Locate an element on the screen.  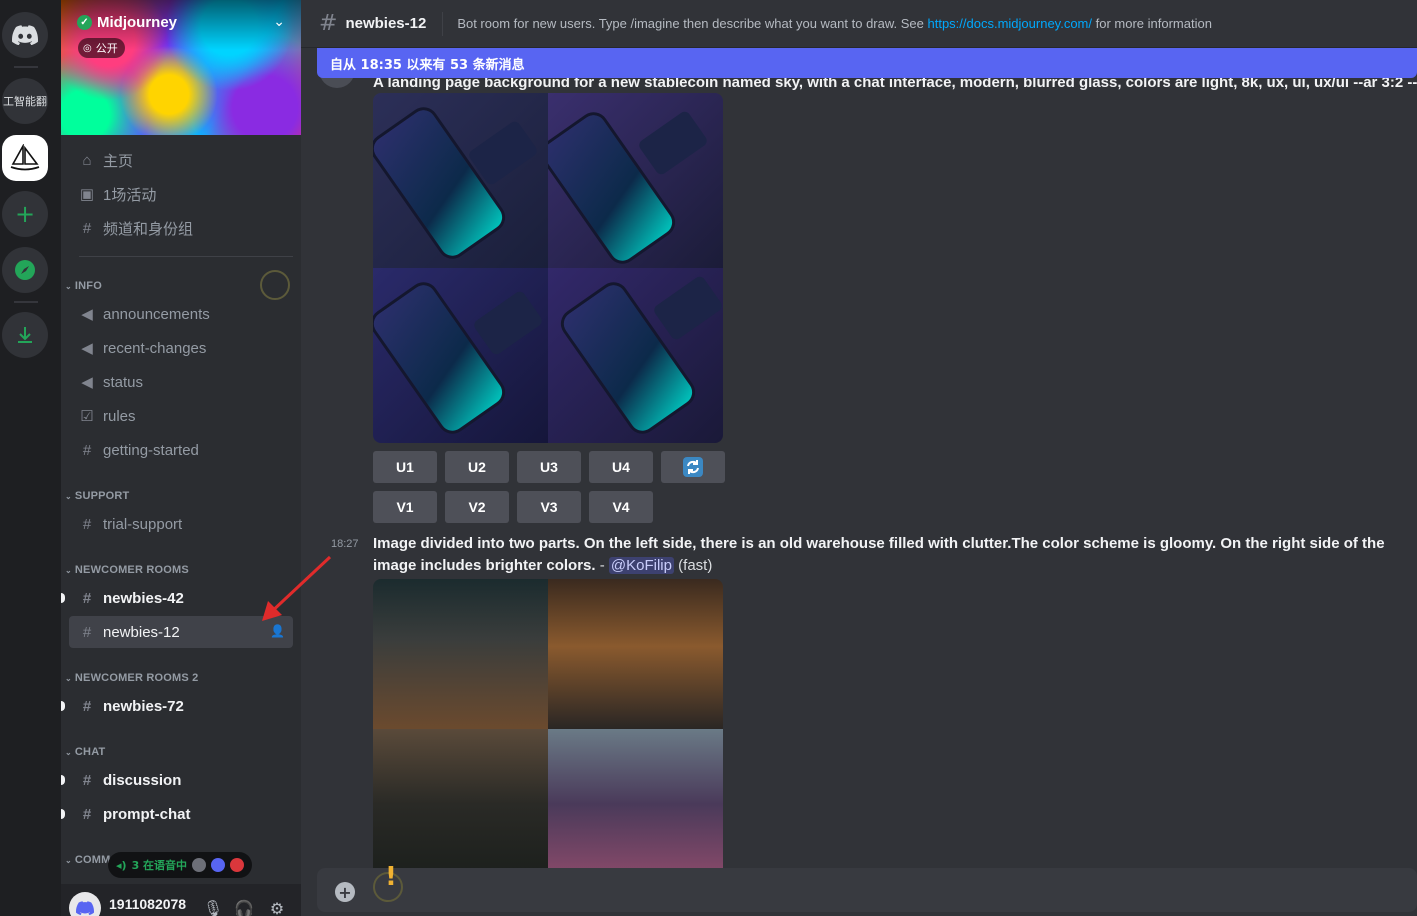
channel-newbies-42: # newbies-42 is located at coordinates (177, 598).